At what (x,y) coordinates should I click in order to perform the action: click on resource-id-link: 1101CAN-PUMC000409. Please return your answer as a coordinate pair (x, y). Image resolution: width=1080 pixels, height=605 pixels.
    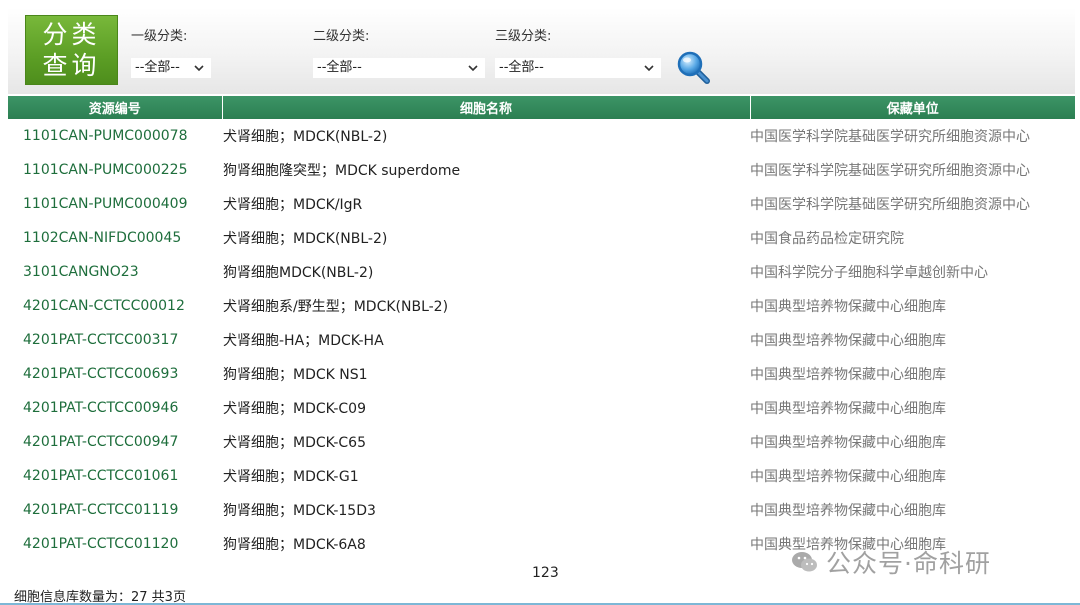
    Looking at the image, I should click on (115, 204).